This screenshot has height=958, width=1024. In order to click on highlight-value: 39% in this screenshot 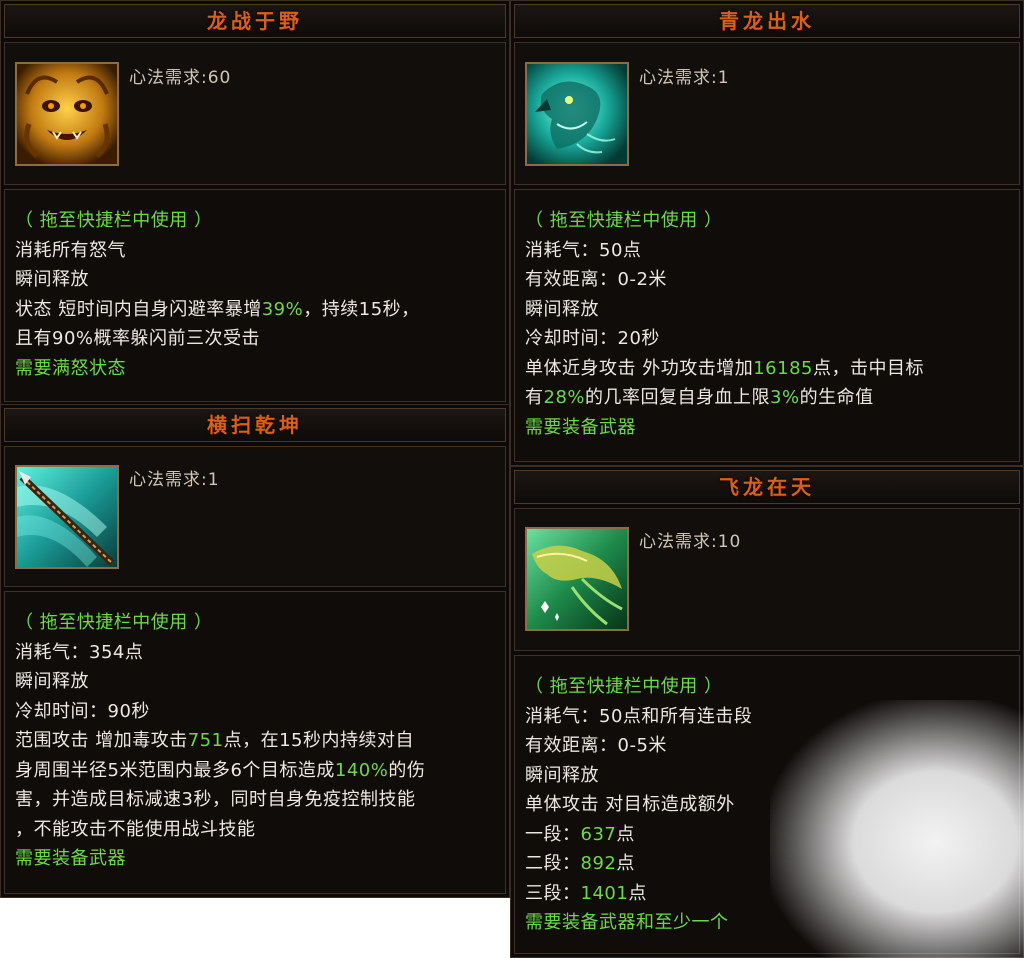, I will do `click(282, 309)`.